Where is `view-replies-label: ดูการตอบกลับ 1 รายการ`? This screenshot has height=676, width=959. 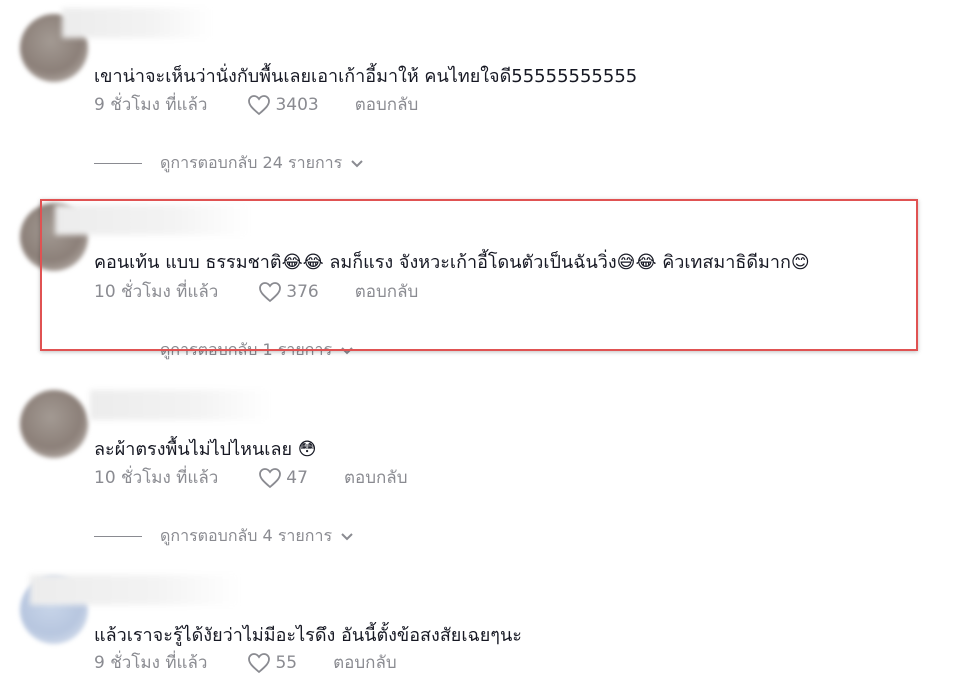
view-replies-label: ดูการตอบกลับ 1 รายการ is located at coordinates (246, 349).